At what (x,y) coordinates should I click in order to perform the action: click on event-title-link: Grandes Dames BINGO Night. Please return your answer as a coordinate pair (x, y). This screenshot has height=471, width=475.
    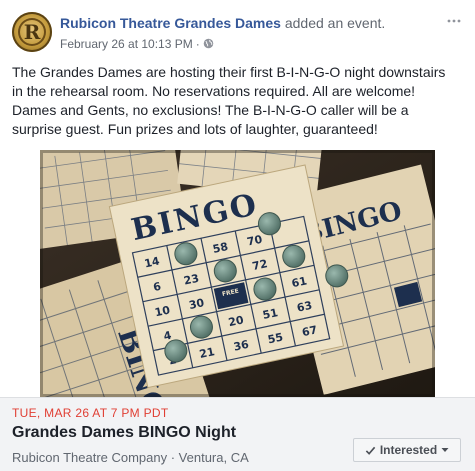
    Looking at the image, I should click on (124, 433).